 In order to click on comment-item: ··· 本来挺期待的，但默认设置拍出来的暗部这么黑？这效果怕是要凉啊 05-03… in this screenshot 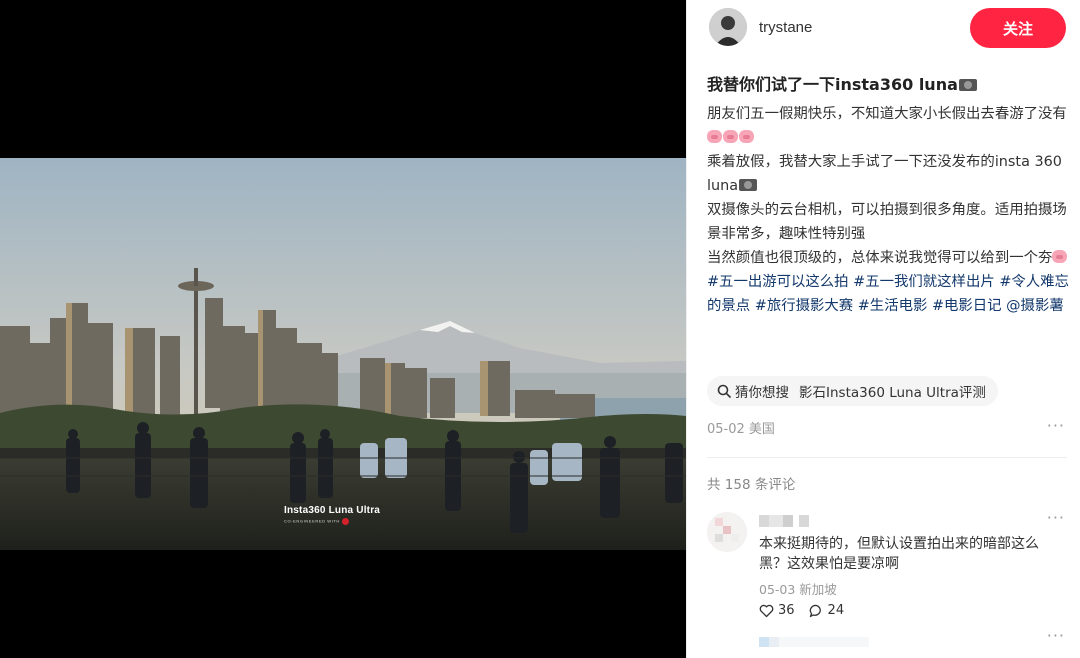, I will do `click(887, 565)`.